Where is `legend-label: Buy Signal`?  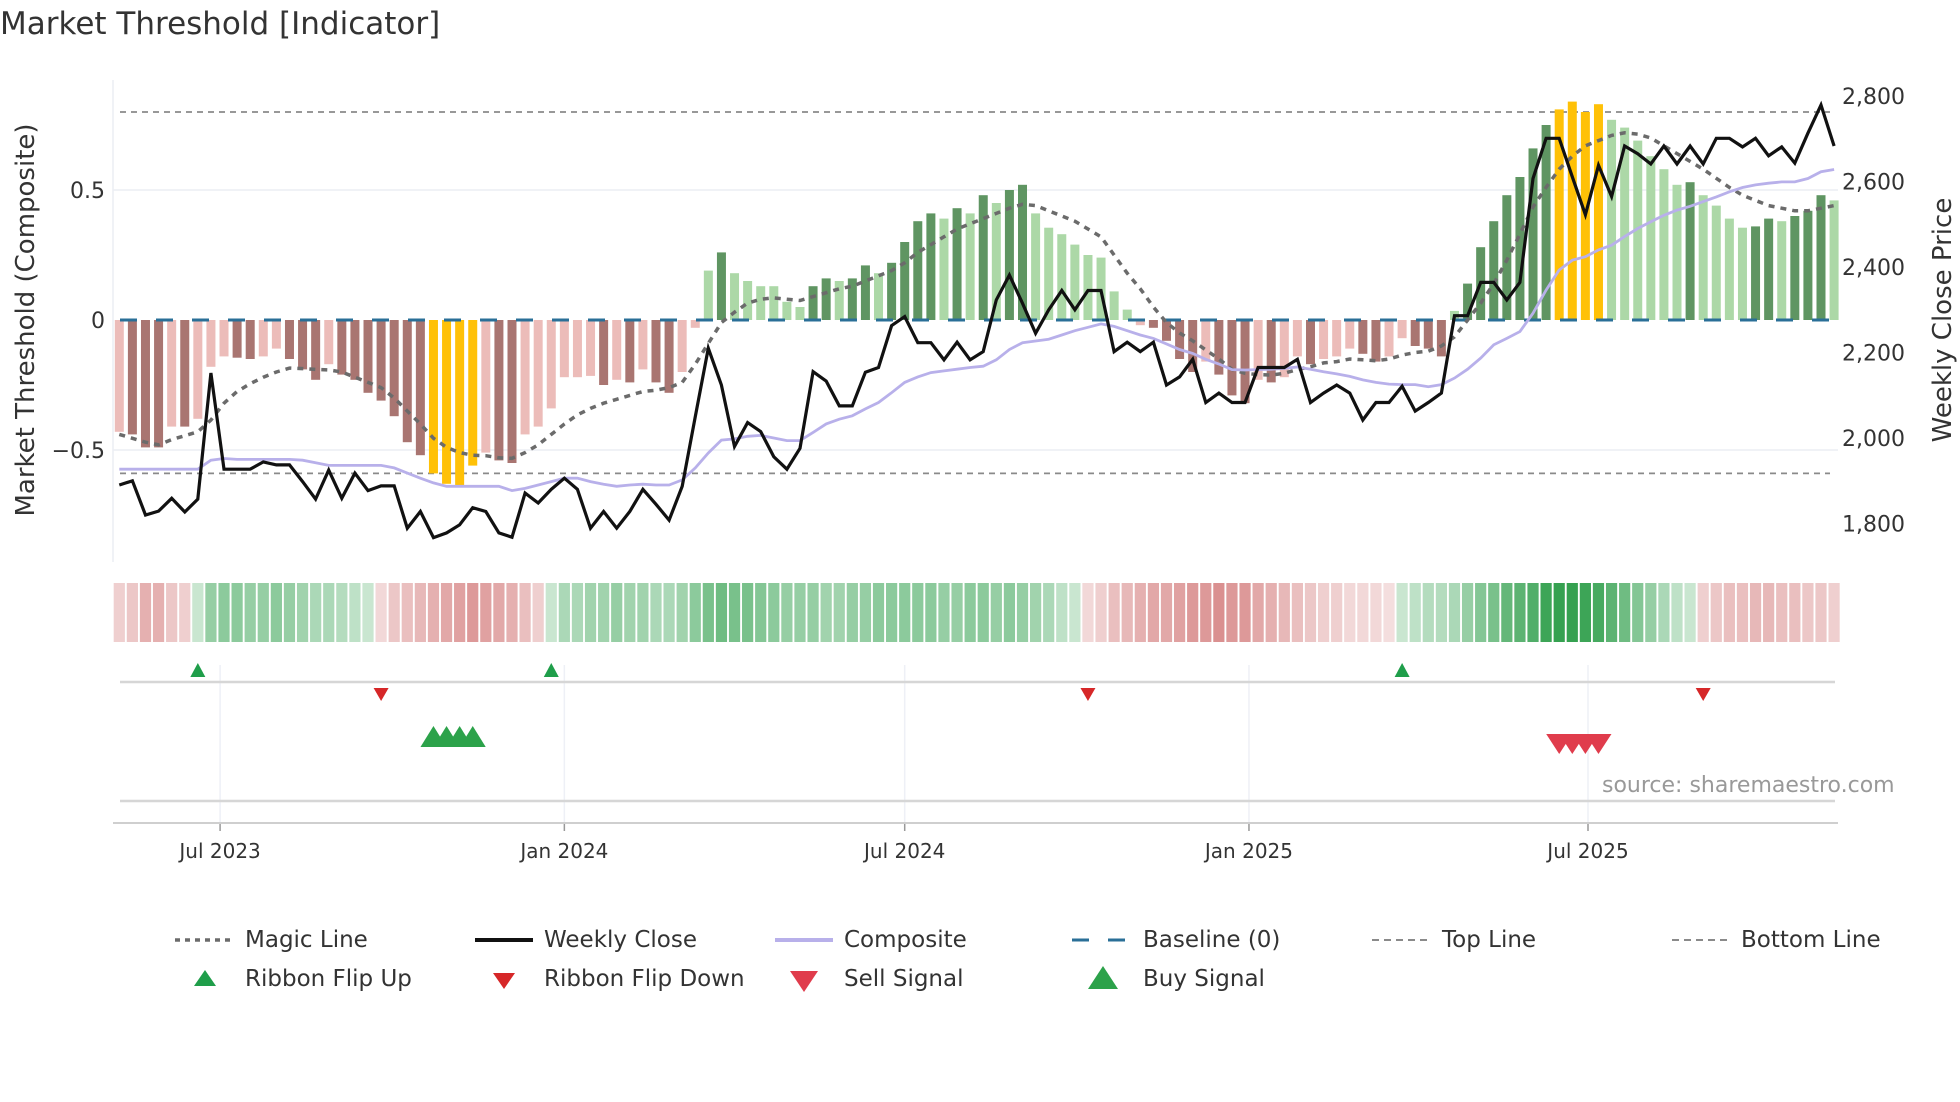 legend-label: Buy Signal is located at coordinates (1204, 979).